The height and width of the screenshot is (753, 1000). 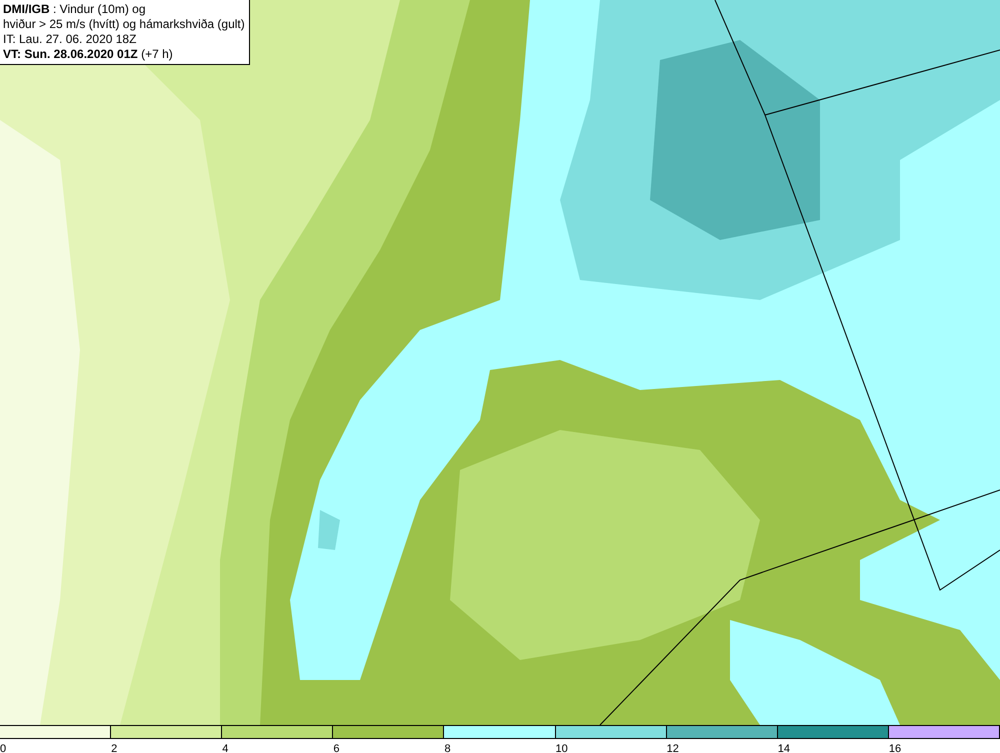 I want to click on title-line: hviður > 25 m/s (hvítt) og hámarkshviða (gult), so click(x=124, y=24).